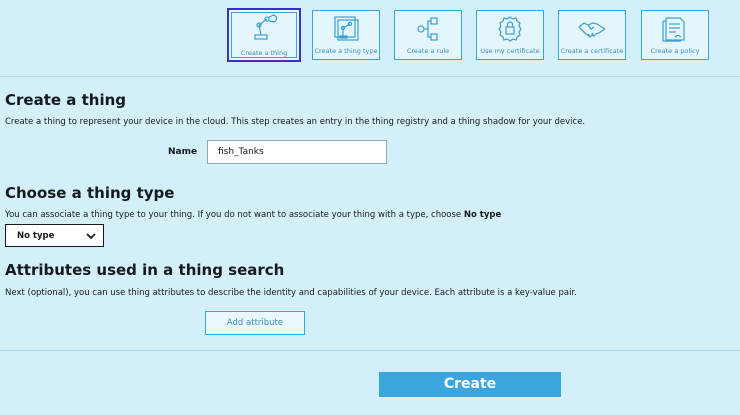  Describe the element at coordinates (36, 236) in the screenshot. I see `thing-type-select-value: No type` at that location.